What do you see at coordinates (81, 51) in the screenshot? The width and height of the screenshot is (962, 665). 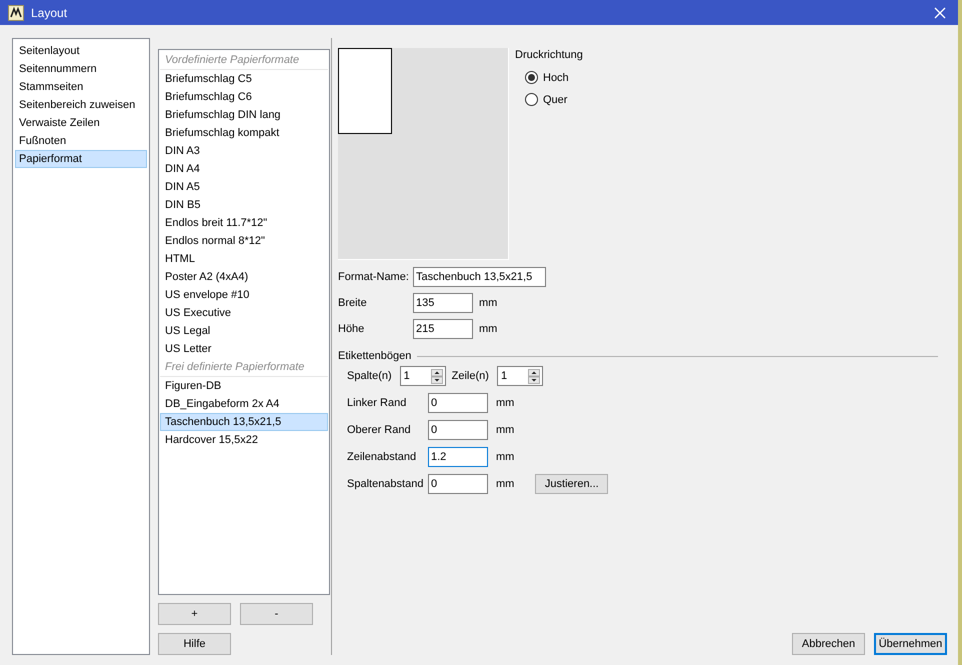 I see `nav-item: Seitenlayout` at bounding box center [81, 51].